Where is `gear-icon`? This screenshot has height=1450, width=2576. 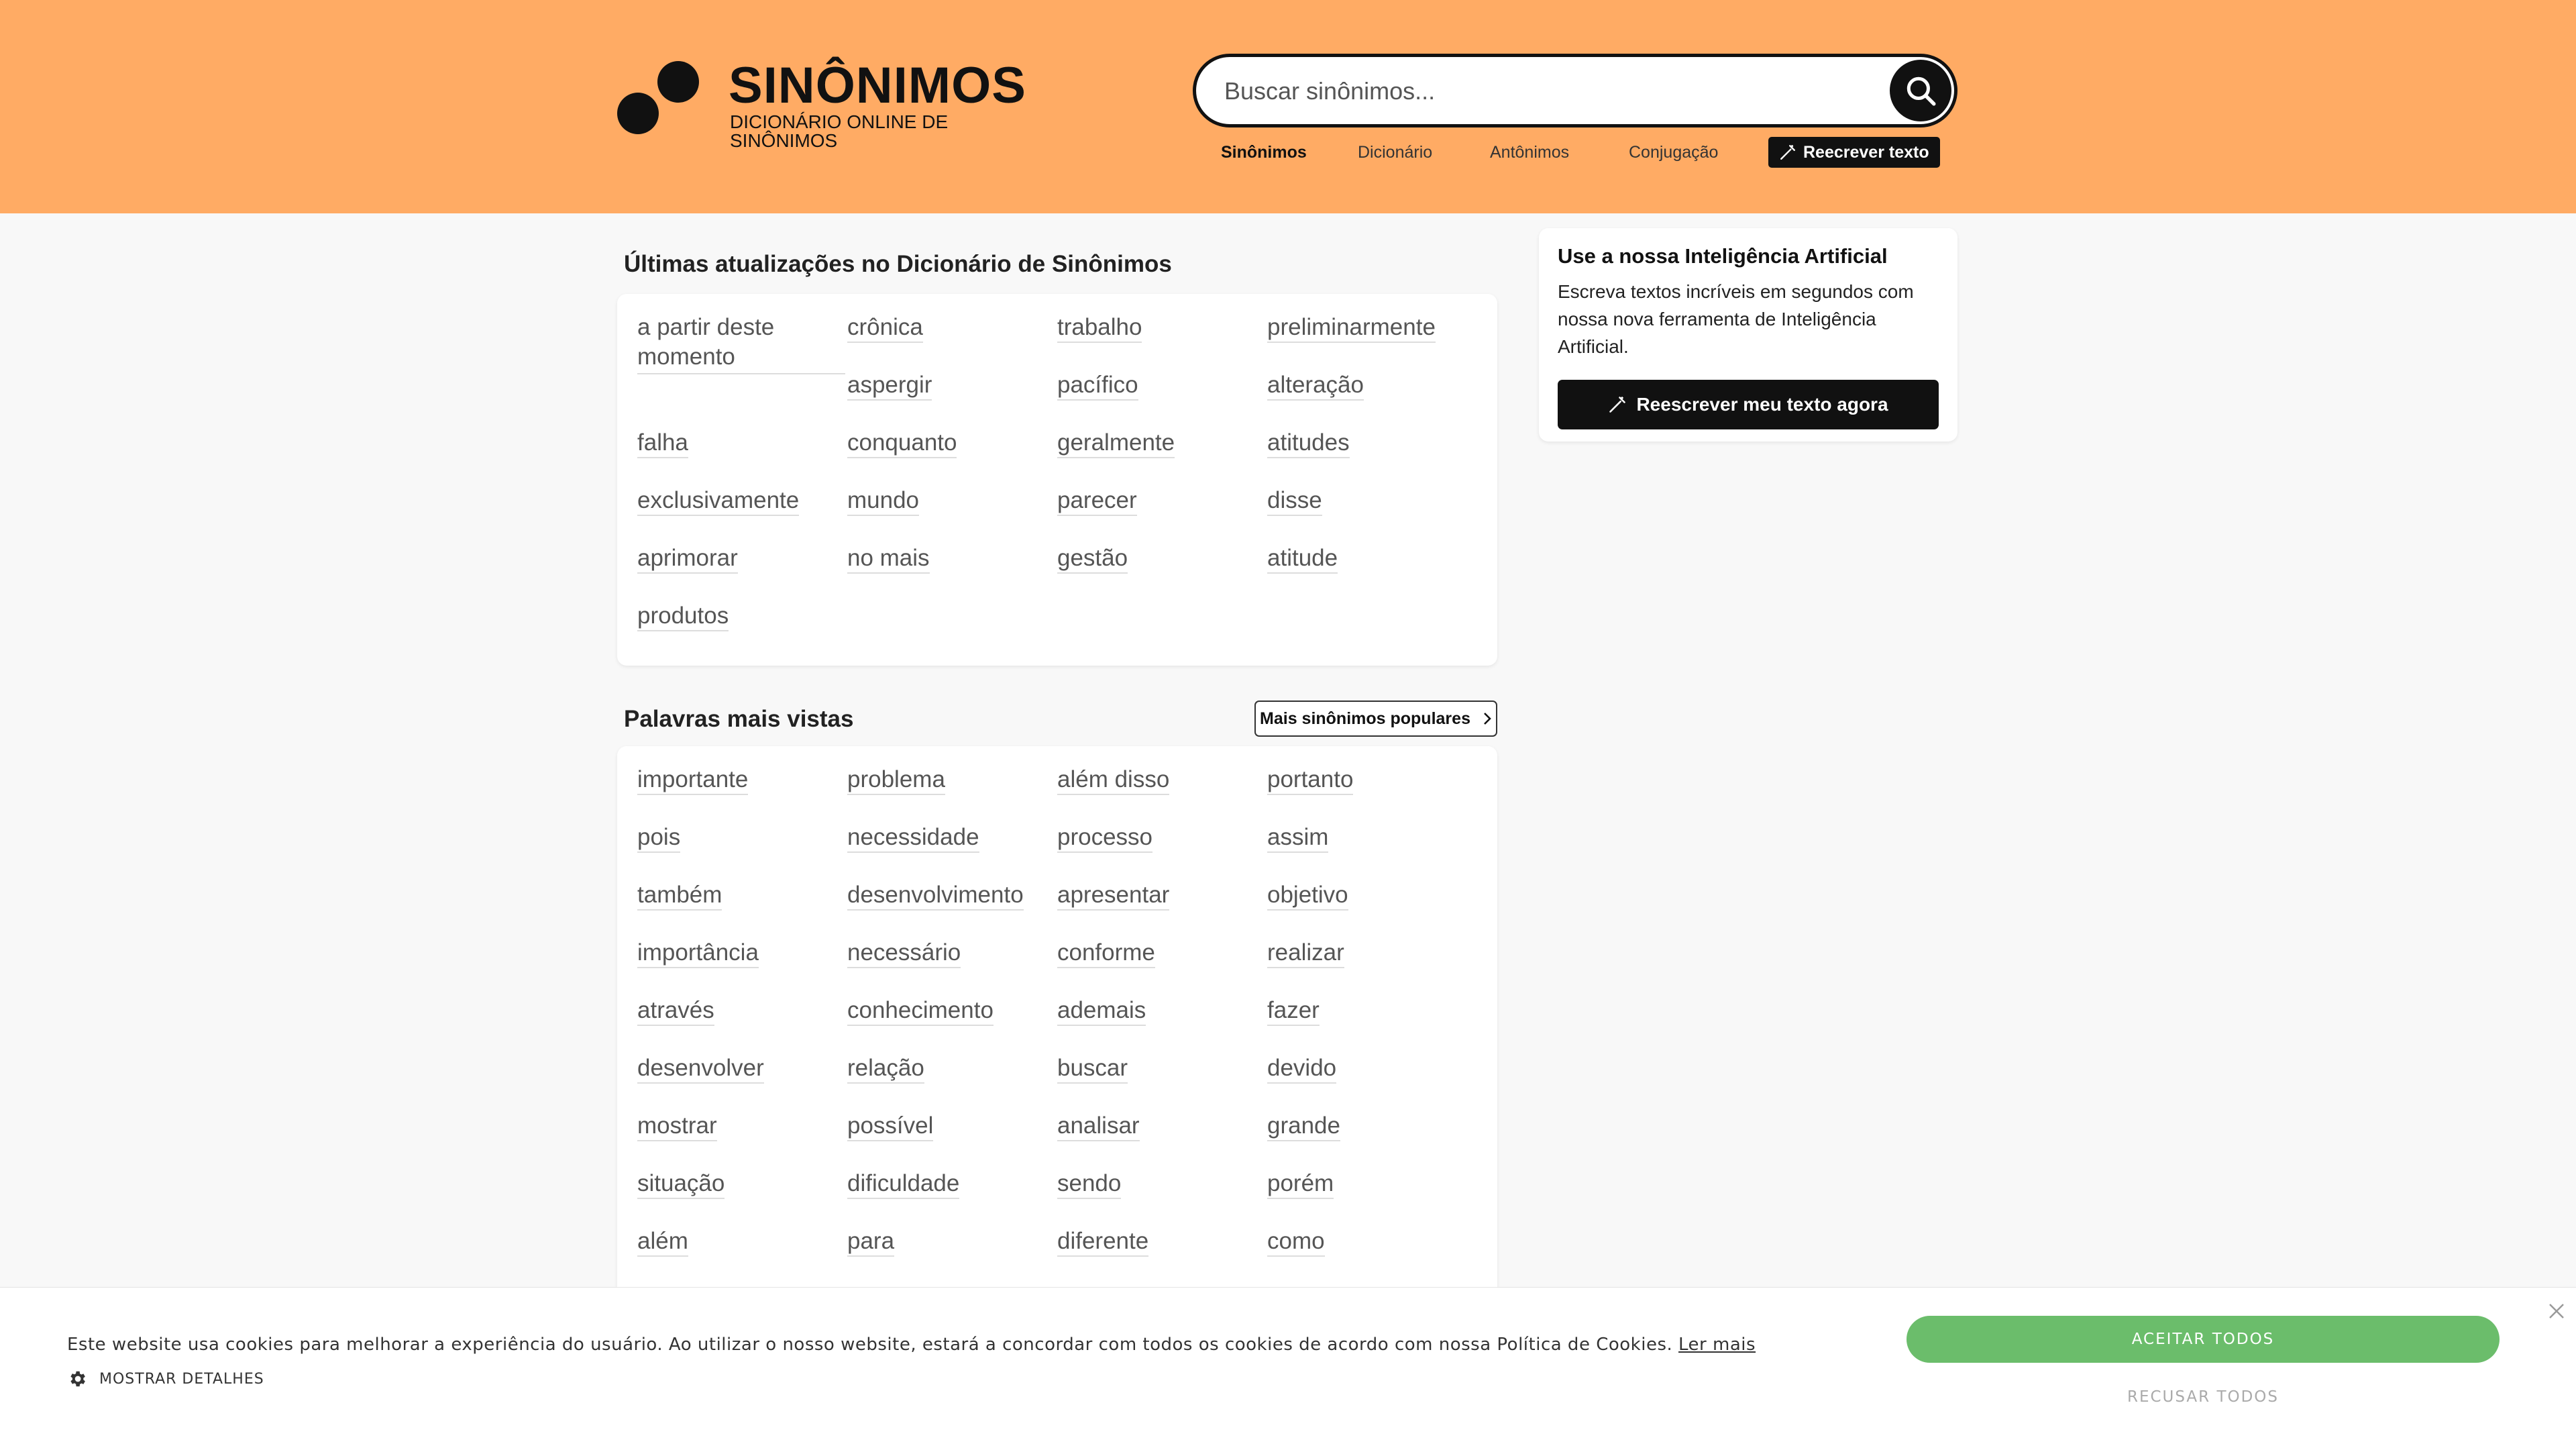
gear-icon is located at coordinates (77, 1379).